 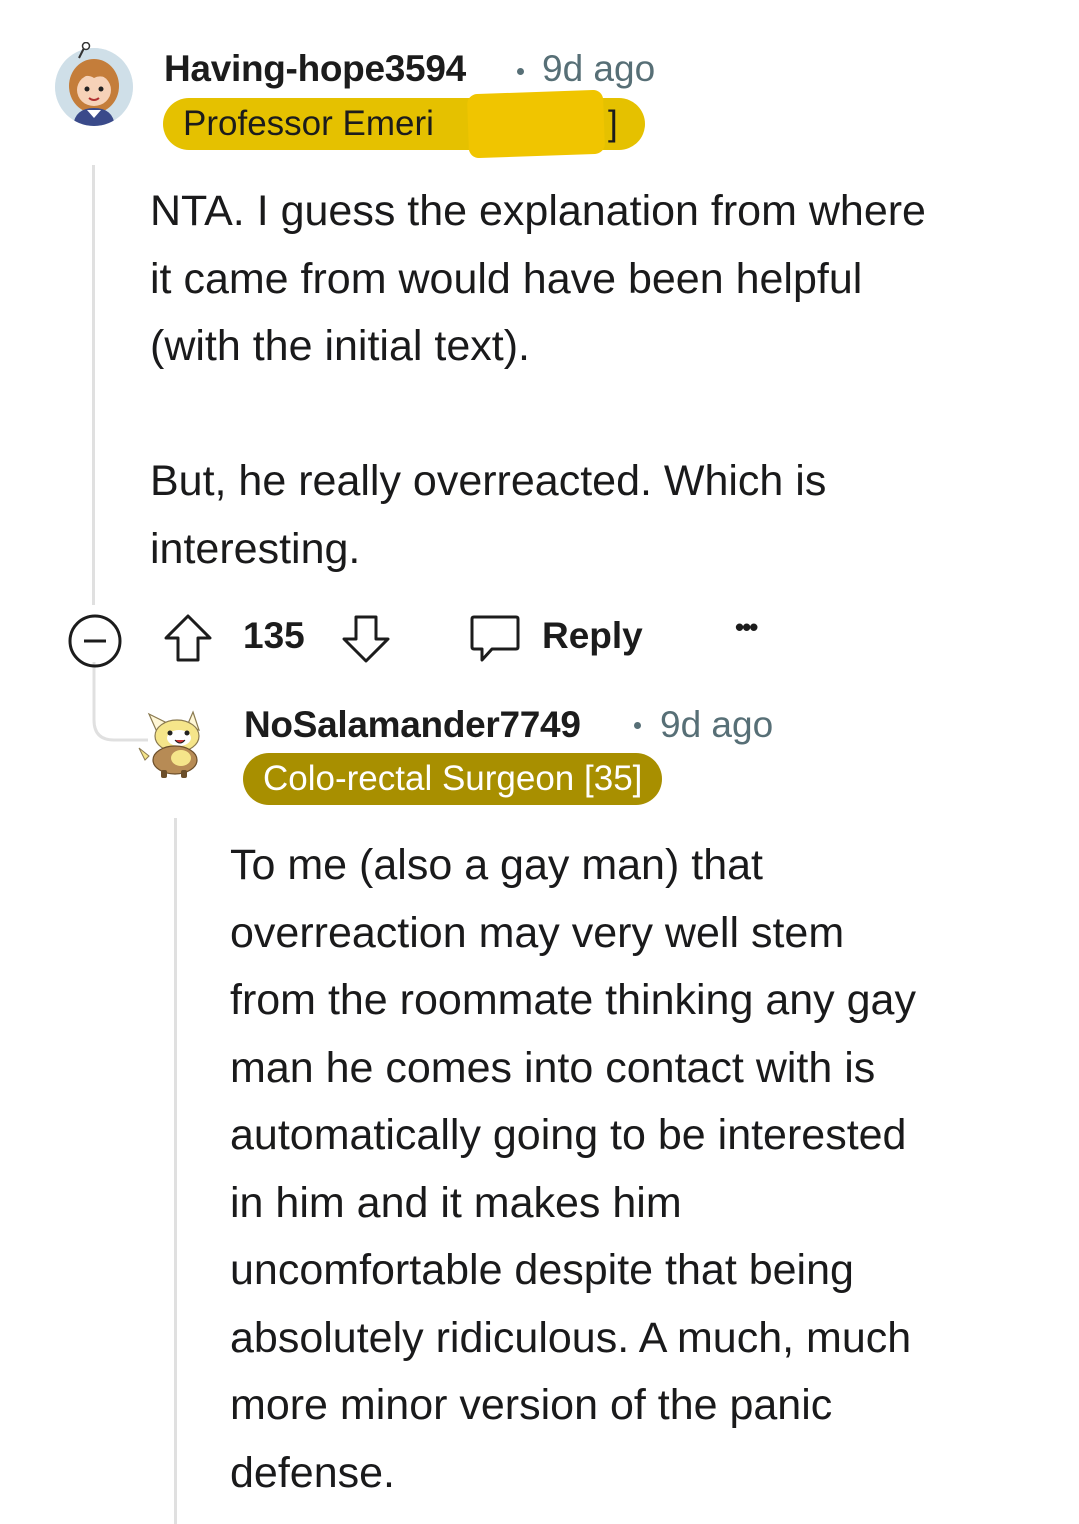 I want to click on speech-bubble-icon, so click(x=495, y=639).